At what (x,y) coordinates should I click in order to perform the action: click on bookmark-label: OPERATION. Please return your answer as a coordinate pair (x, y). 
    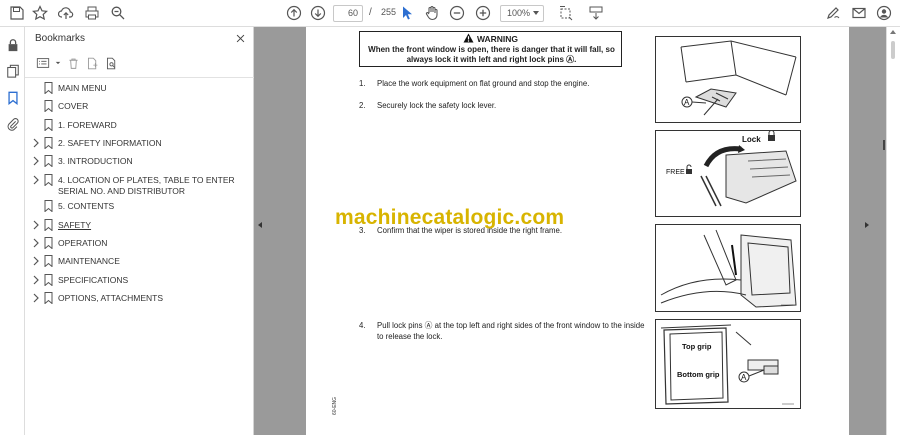
    Looking at the image, I should click on (83, 243).